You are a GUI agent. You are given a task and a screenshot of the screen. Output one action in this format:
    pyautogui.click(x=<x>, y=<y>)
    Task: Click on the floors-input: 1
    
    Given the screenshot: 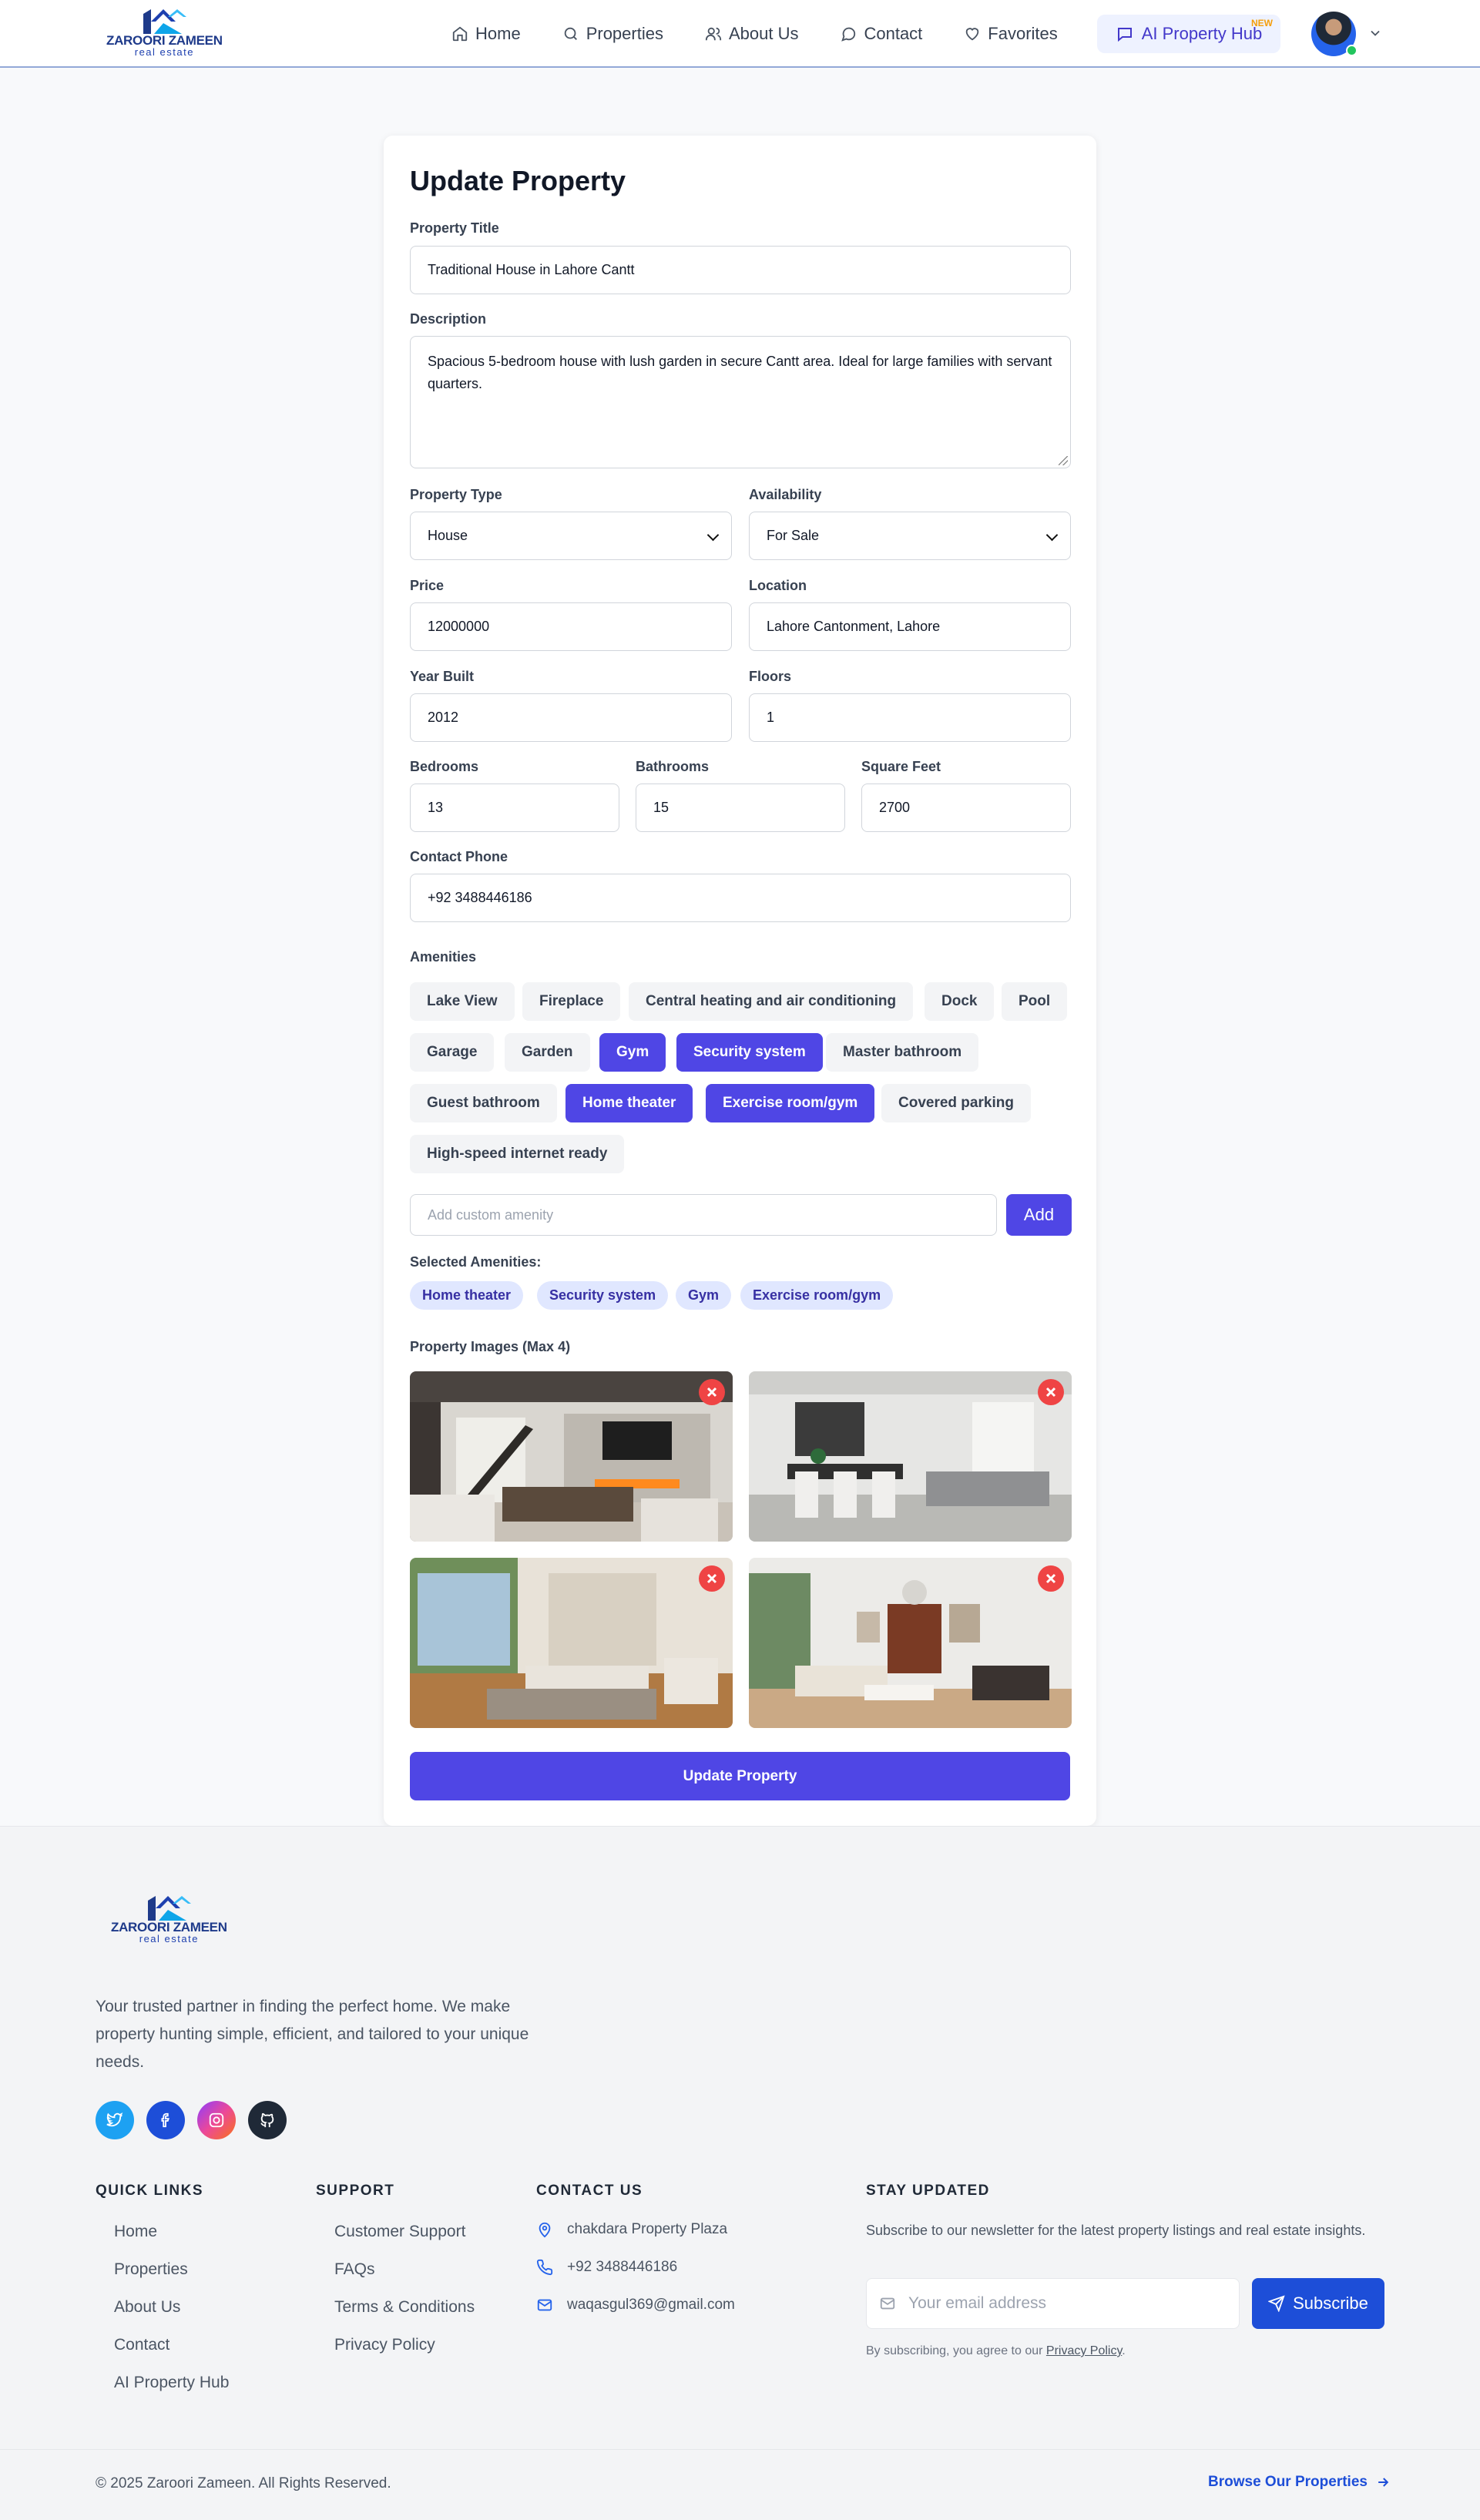 What is the action you would take?
    pyautogui.click(x=910, y=717)
    